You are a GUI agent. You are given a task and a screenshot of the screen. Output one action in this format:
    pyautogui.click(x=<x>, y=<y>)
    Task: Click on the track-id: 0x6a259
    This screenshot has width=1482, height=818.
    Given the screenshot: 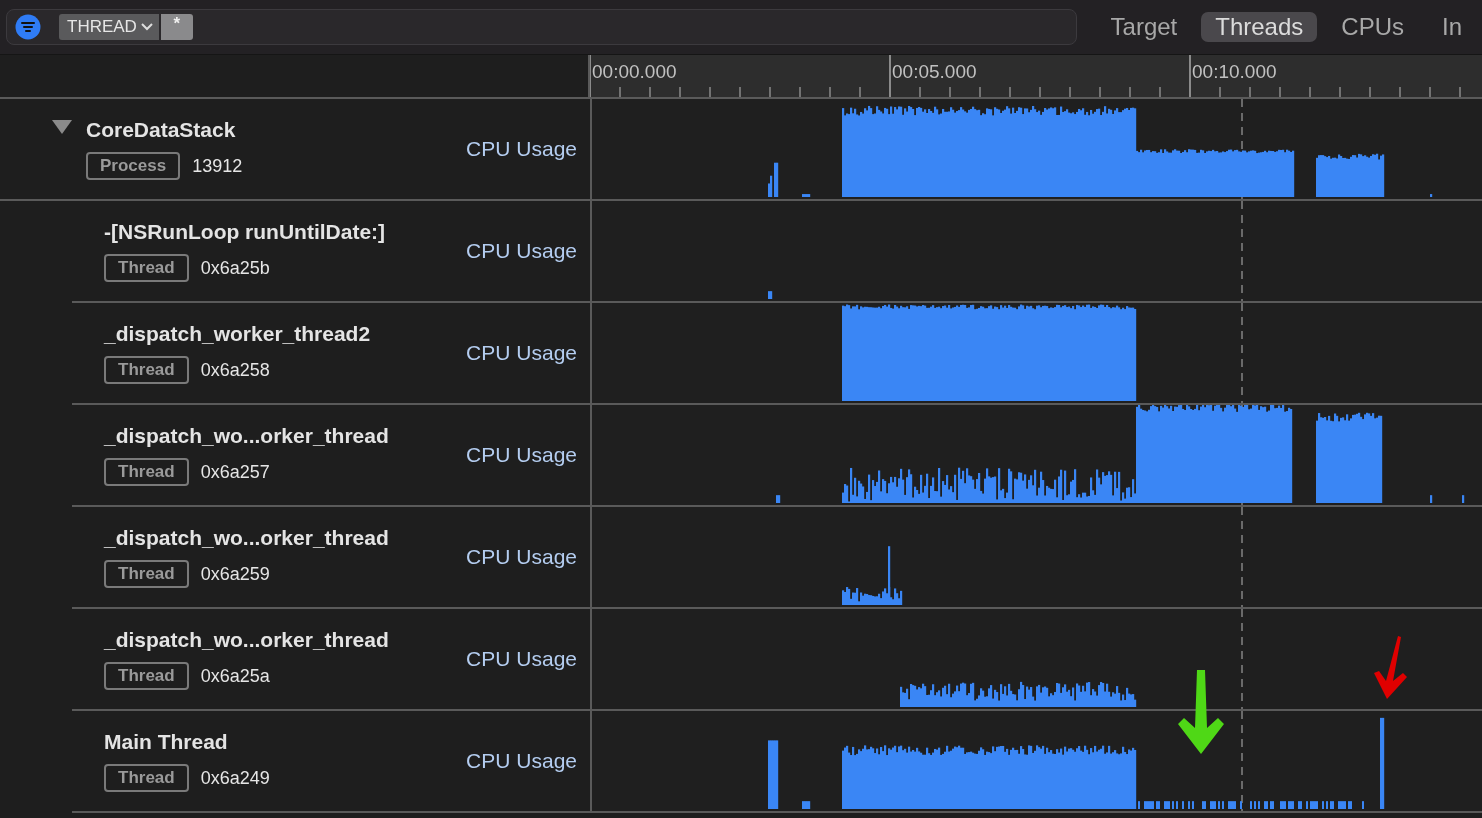 What is the action you would take?
    pyautogui.click(x=235, y=574)
    